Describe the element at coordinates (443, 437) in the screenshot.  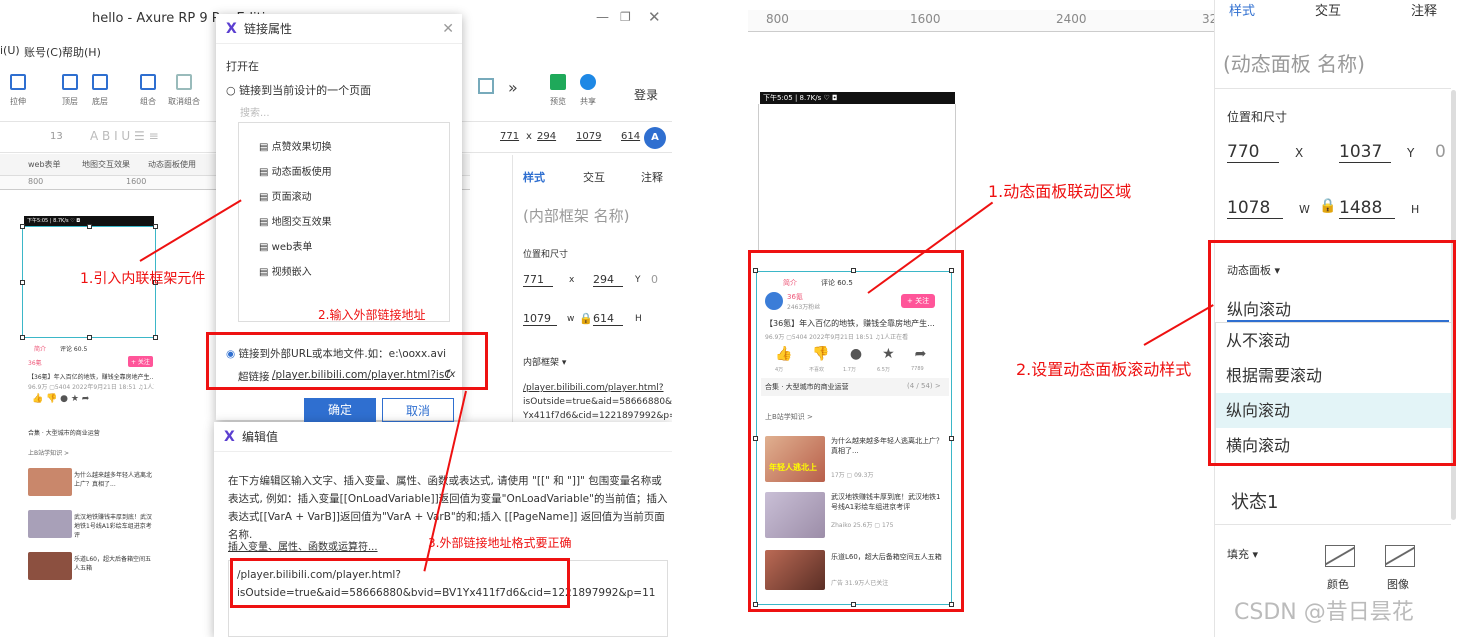
I see `dialog-title-bar: X 编辑值` at that location.